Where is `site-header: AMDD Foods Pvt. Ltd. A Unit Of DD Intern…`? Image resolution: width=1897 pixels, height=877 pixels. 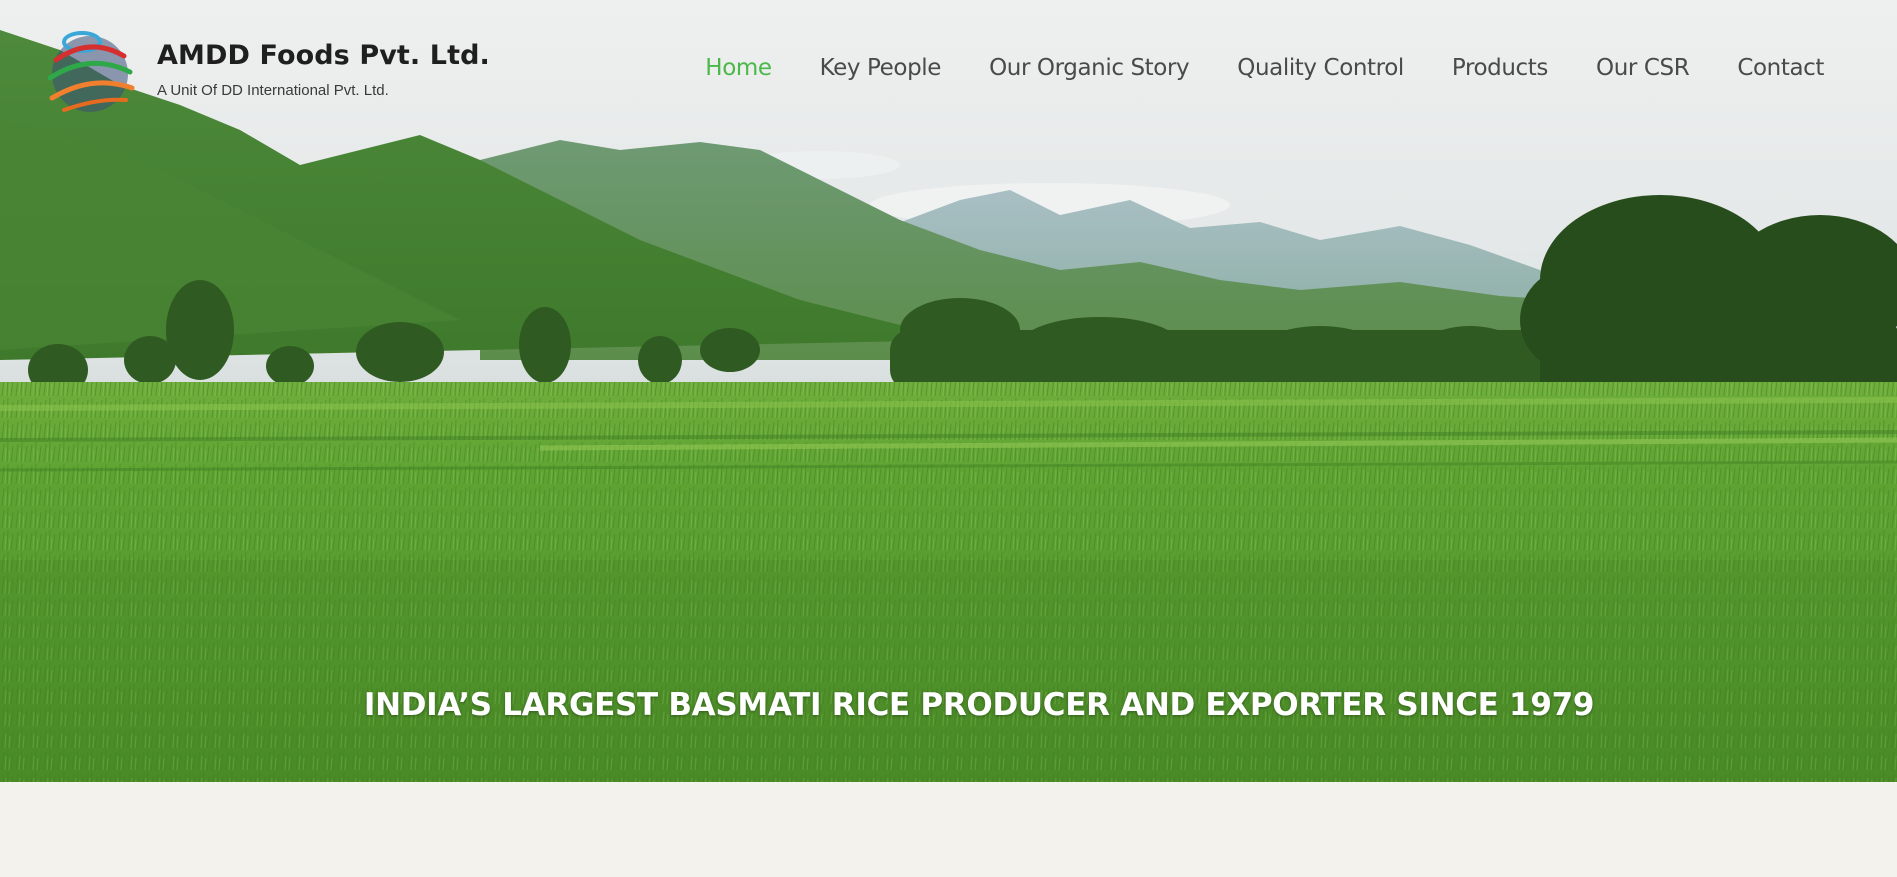 site-header: AMDD Foods Pvt. Ltd. A Unit Of DD Intern… is located at coordinates (948, 60).